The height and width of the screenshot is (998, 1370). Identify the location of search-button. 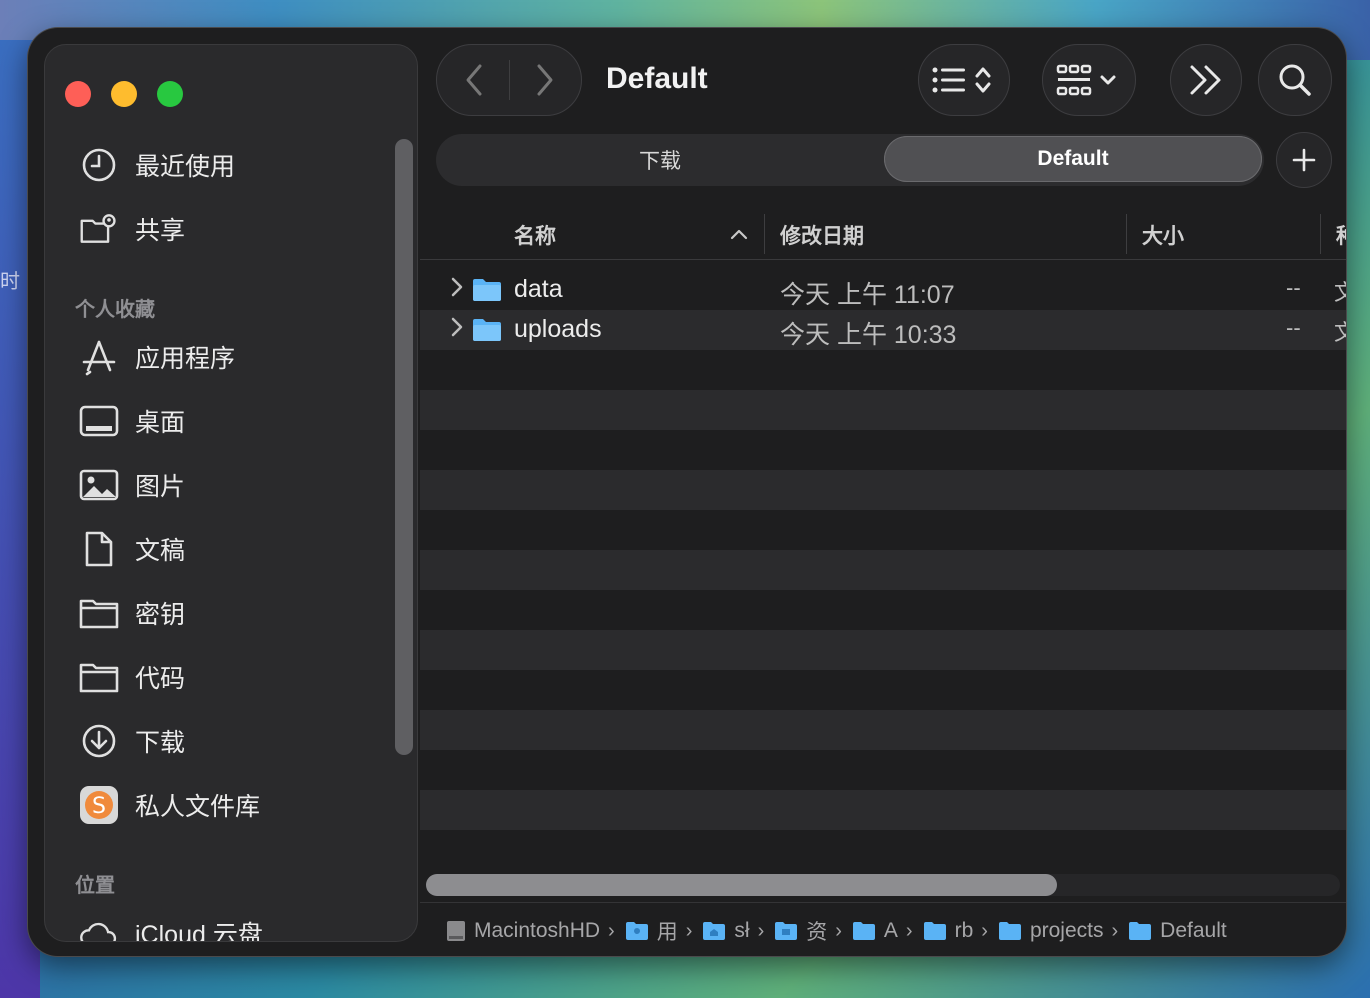
(1295, 80).